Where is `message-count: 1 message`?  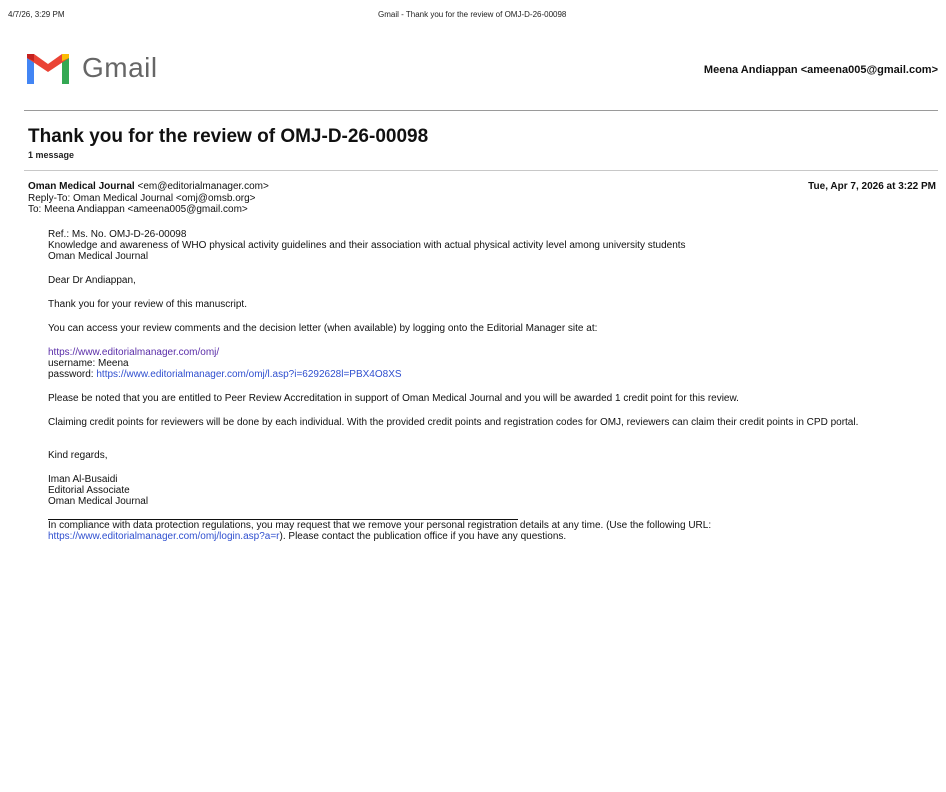
message-count: 1 message is located at coordinates (51, 155).